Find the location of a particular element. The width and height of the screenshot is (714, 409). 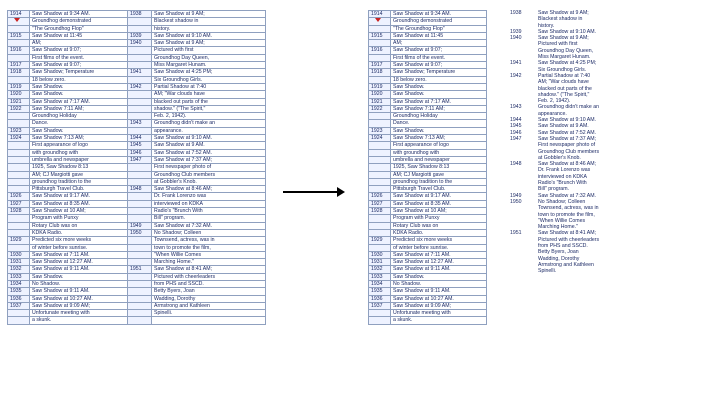

year-cell: 1919 is located at coordinates (18, 87).